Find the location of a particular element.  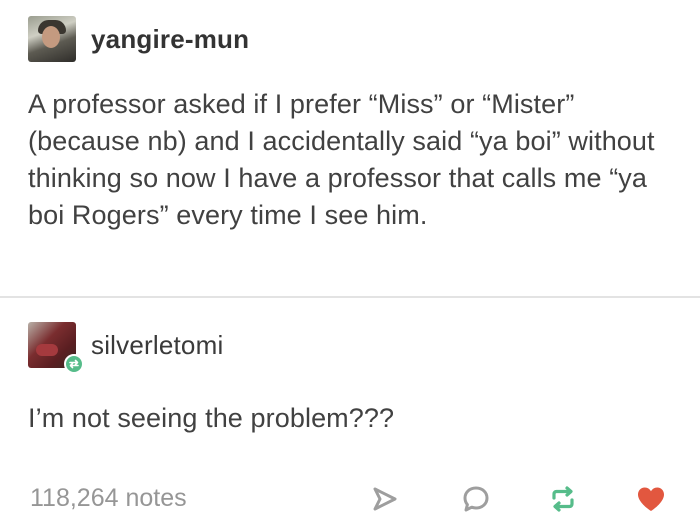

avatar-accent is located at coordinates (47, 350).